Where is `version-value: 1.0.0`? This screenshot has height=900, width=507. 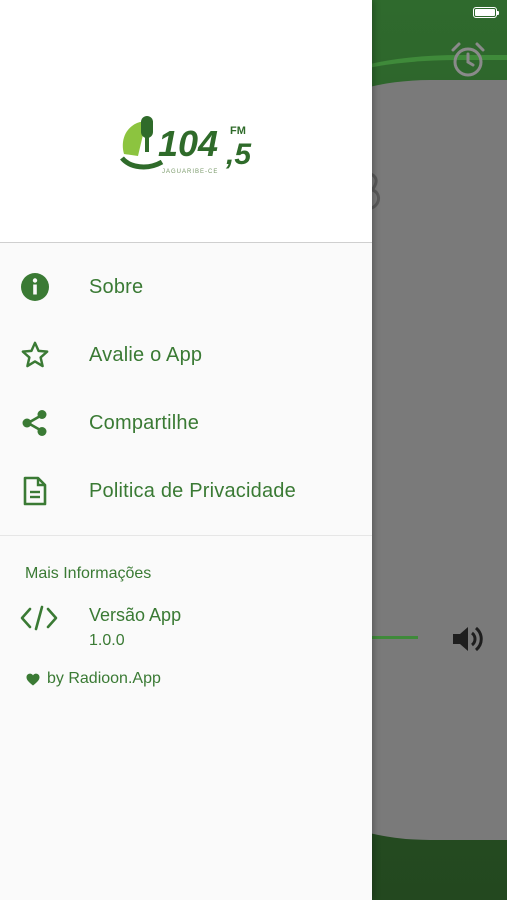
version-value: 1.0.0 is located at coordinates (107, 640).